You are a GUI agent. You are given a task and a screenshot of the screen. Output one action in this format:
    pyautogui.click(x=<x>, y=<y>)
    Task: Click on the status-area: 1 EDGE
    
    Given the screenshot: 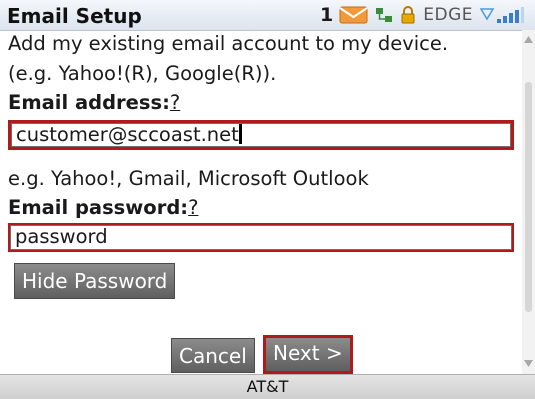 What is the action you would take?
    pyautogui.click(x=422, y=15)
    